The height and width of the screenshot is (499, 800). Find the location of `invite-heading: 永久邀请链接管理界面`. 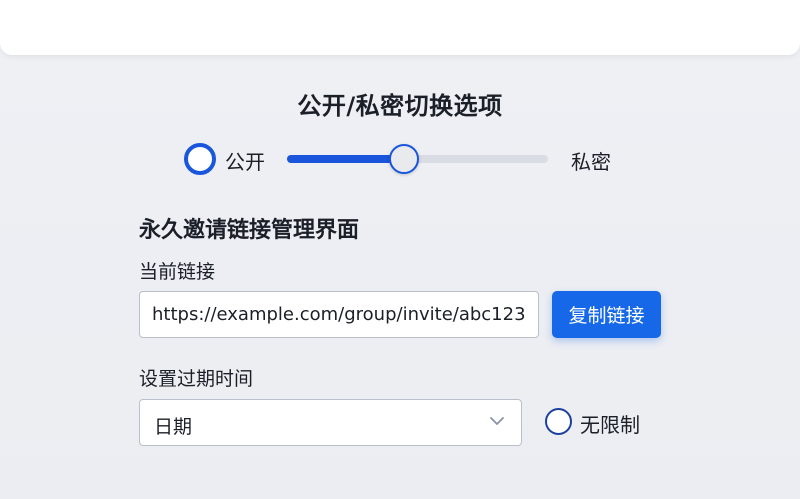

invite-heading: 永久邀请链接管理界面 is located at coordinates (249, 230).